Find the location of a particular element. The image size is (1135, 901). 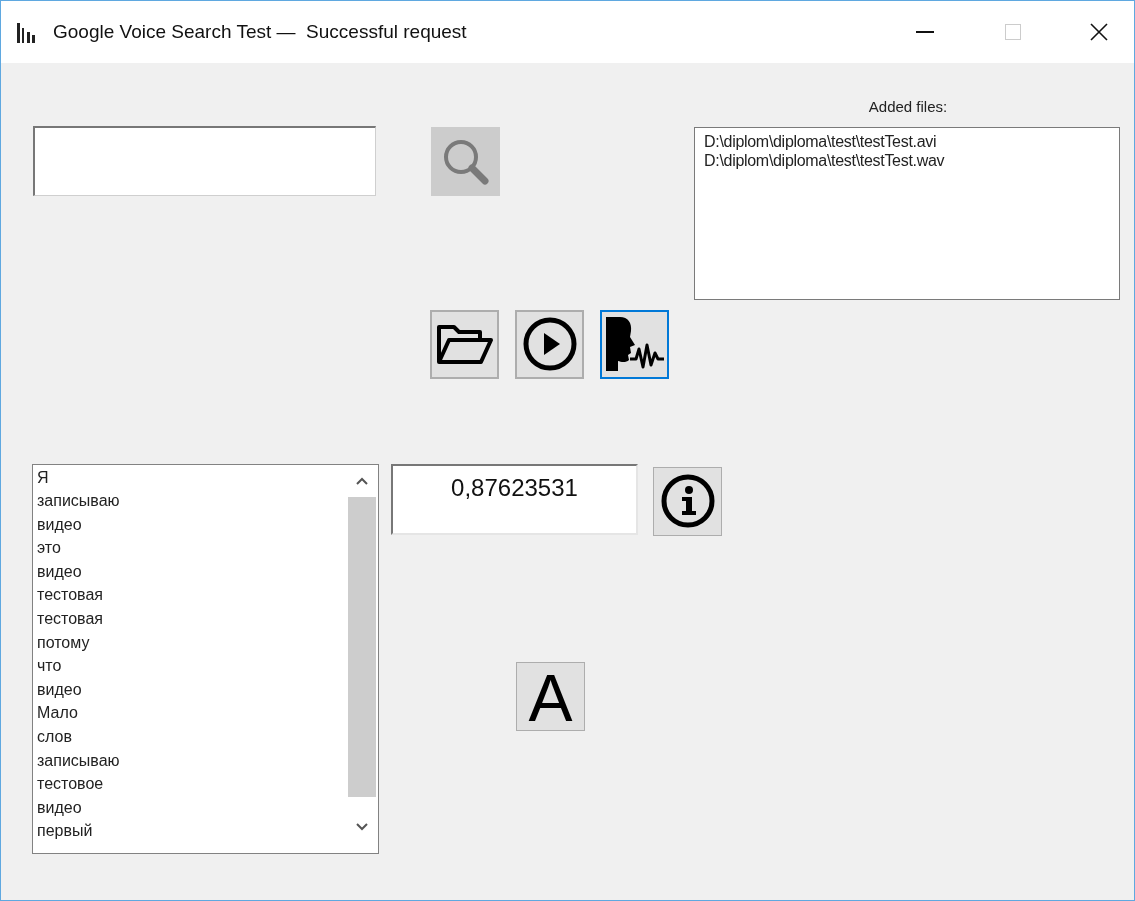

word-item: что is located at coordinates (190, 666).